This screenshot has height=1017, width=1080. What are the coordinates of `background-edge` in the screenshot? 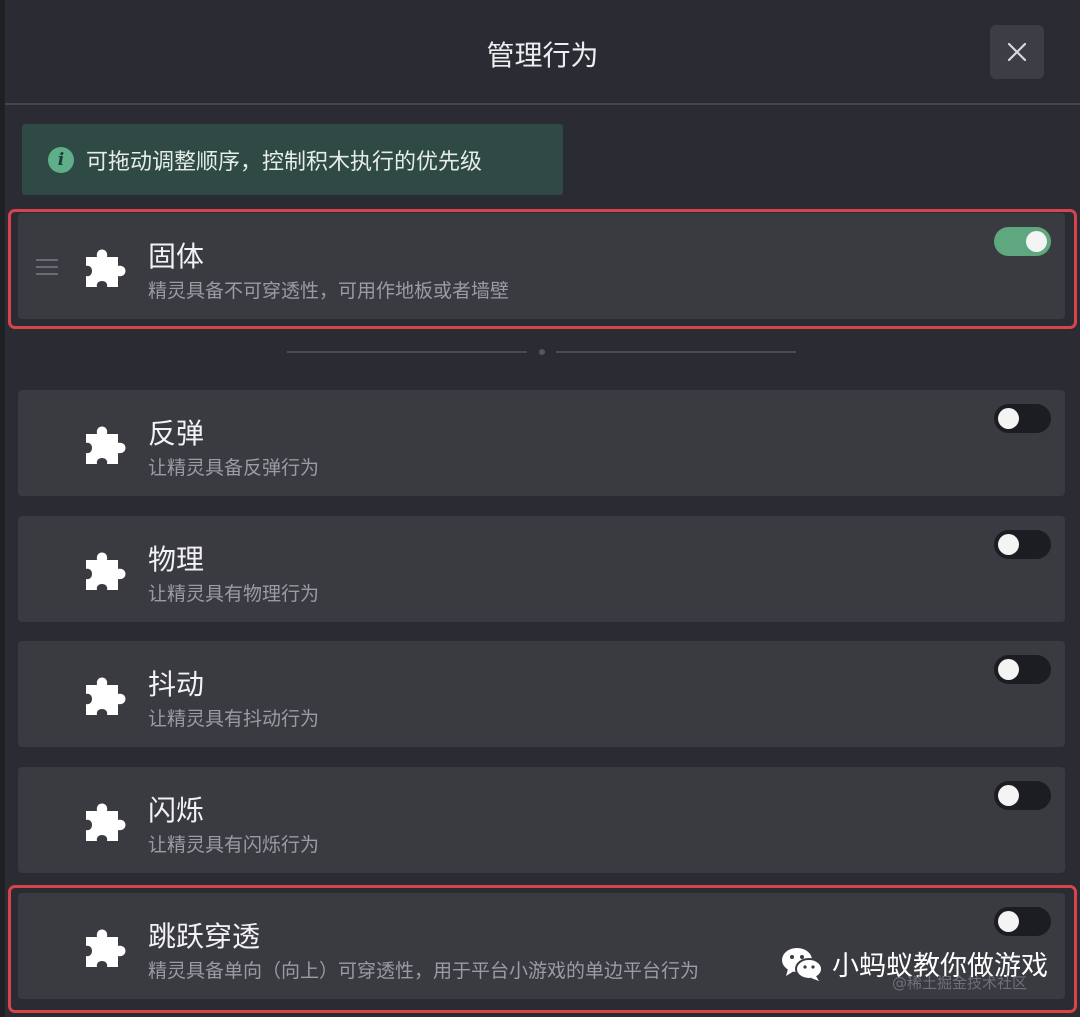 It's located at (2, 508).